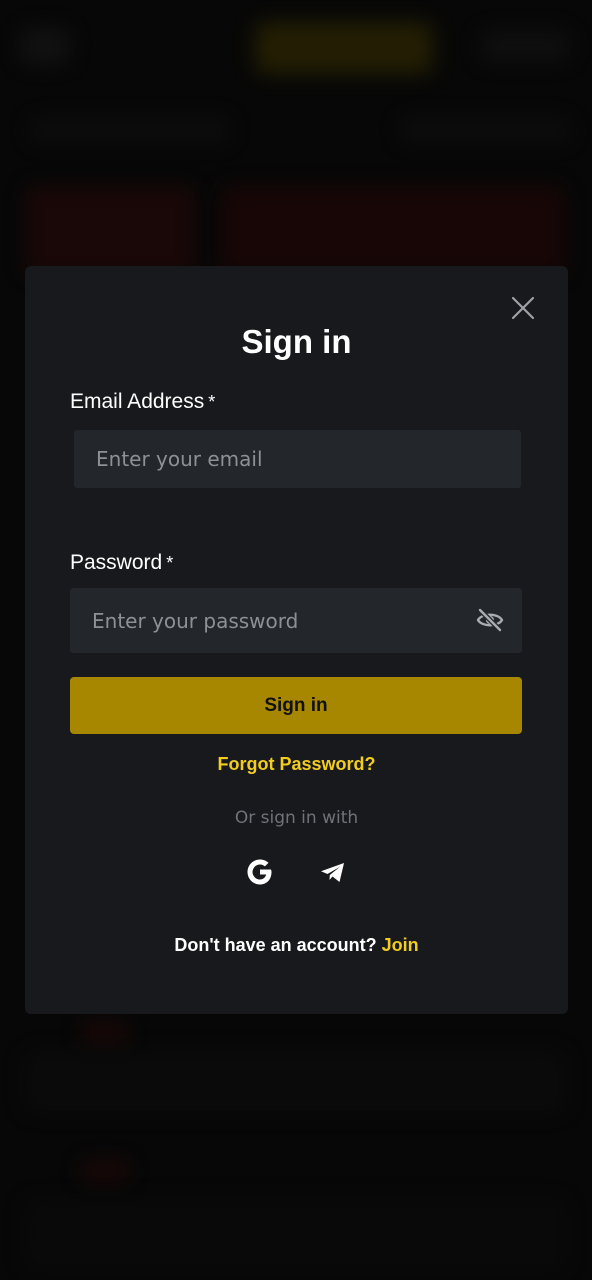 This screenshot has height=1280, width=592. Describe the element at coordinates (275, 945) in the screenshot. I see `sign-up-prompt-text: Don't have an account?` at that location.